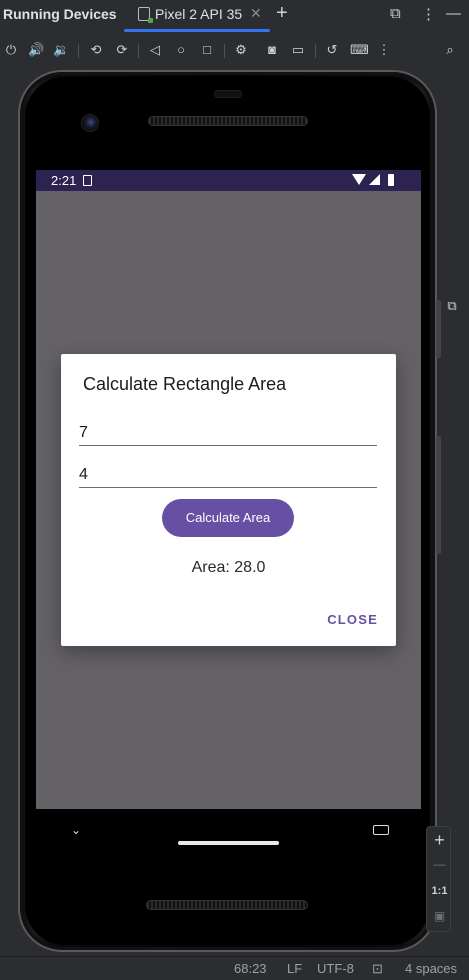  Describe the element at coordinates (359, 179) in the screenshot. I see `wifi-icon` at that location.